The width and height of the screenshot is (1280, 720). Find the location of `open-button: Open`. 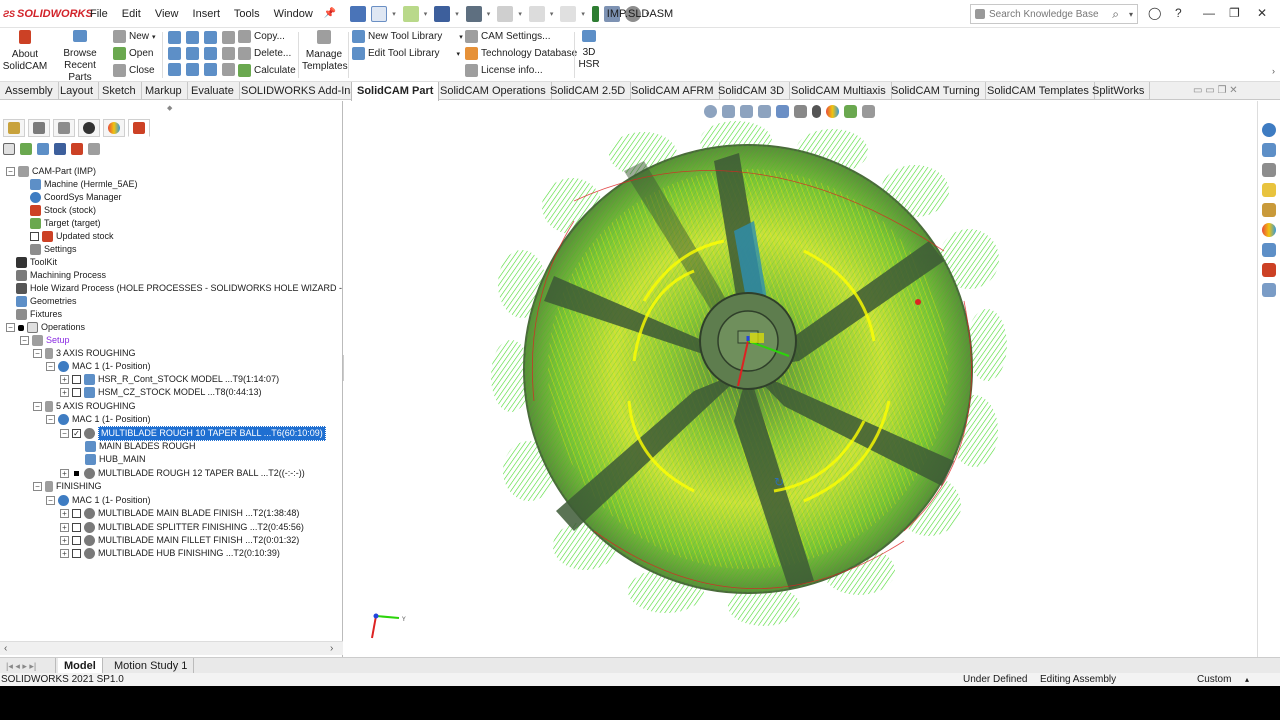

open-button: Open is located at coordinates (133, 53).